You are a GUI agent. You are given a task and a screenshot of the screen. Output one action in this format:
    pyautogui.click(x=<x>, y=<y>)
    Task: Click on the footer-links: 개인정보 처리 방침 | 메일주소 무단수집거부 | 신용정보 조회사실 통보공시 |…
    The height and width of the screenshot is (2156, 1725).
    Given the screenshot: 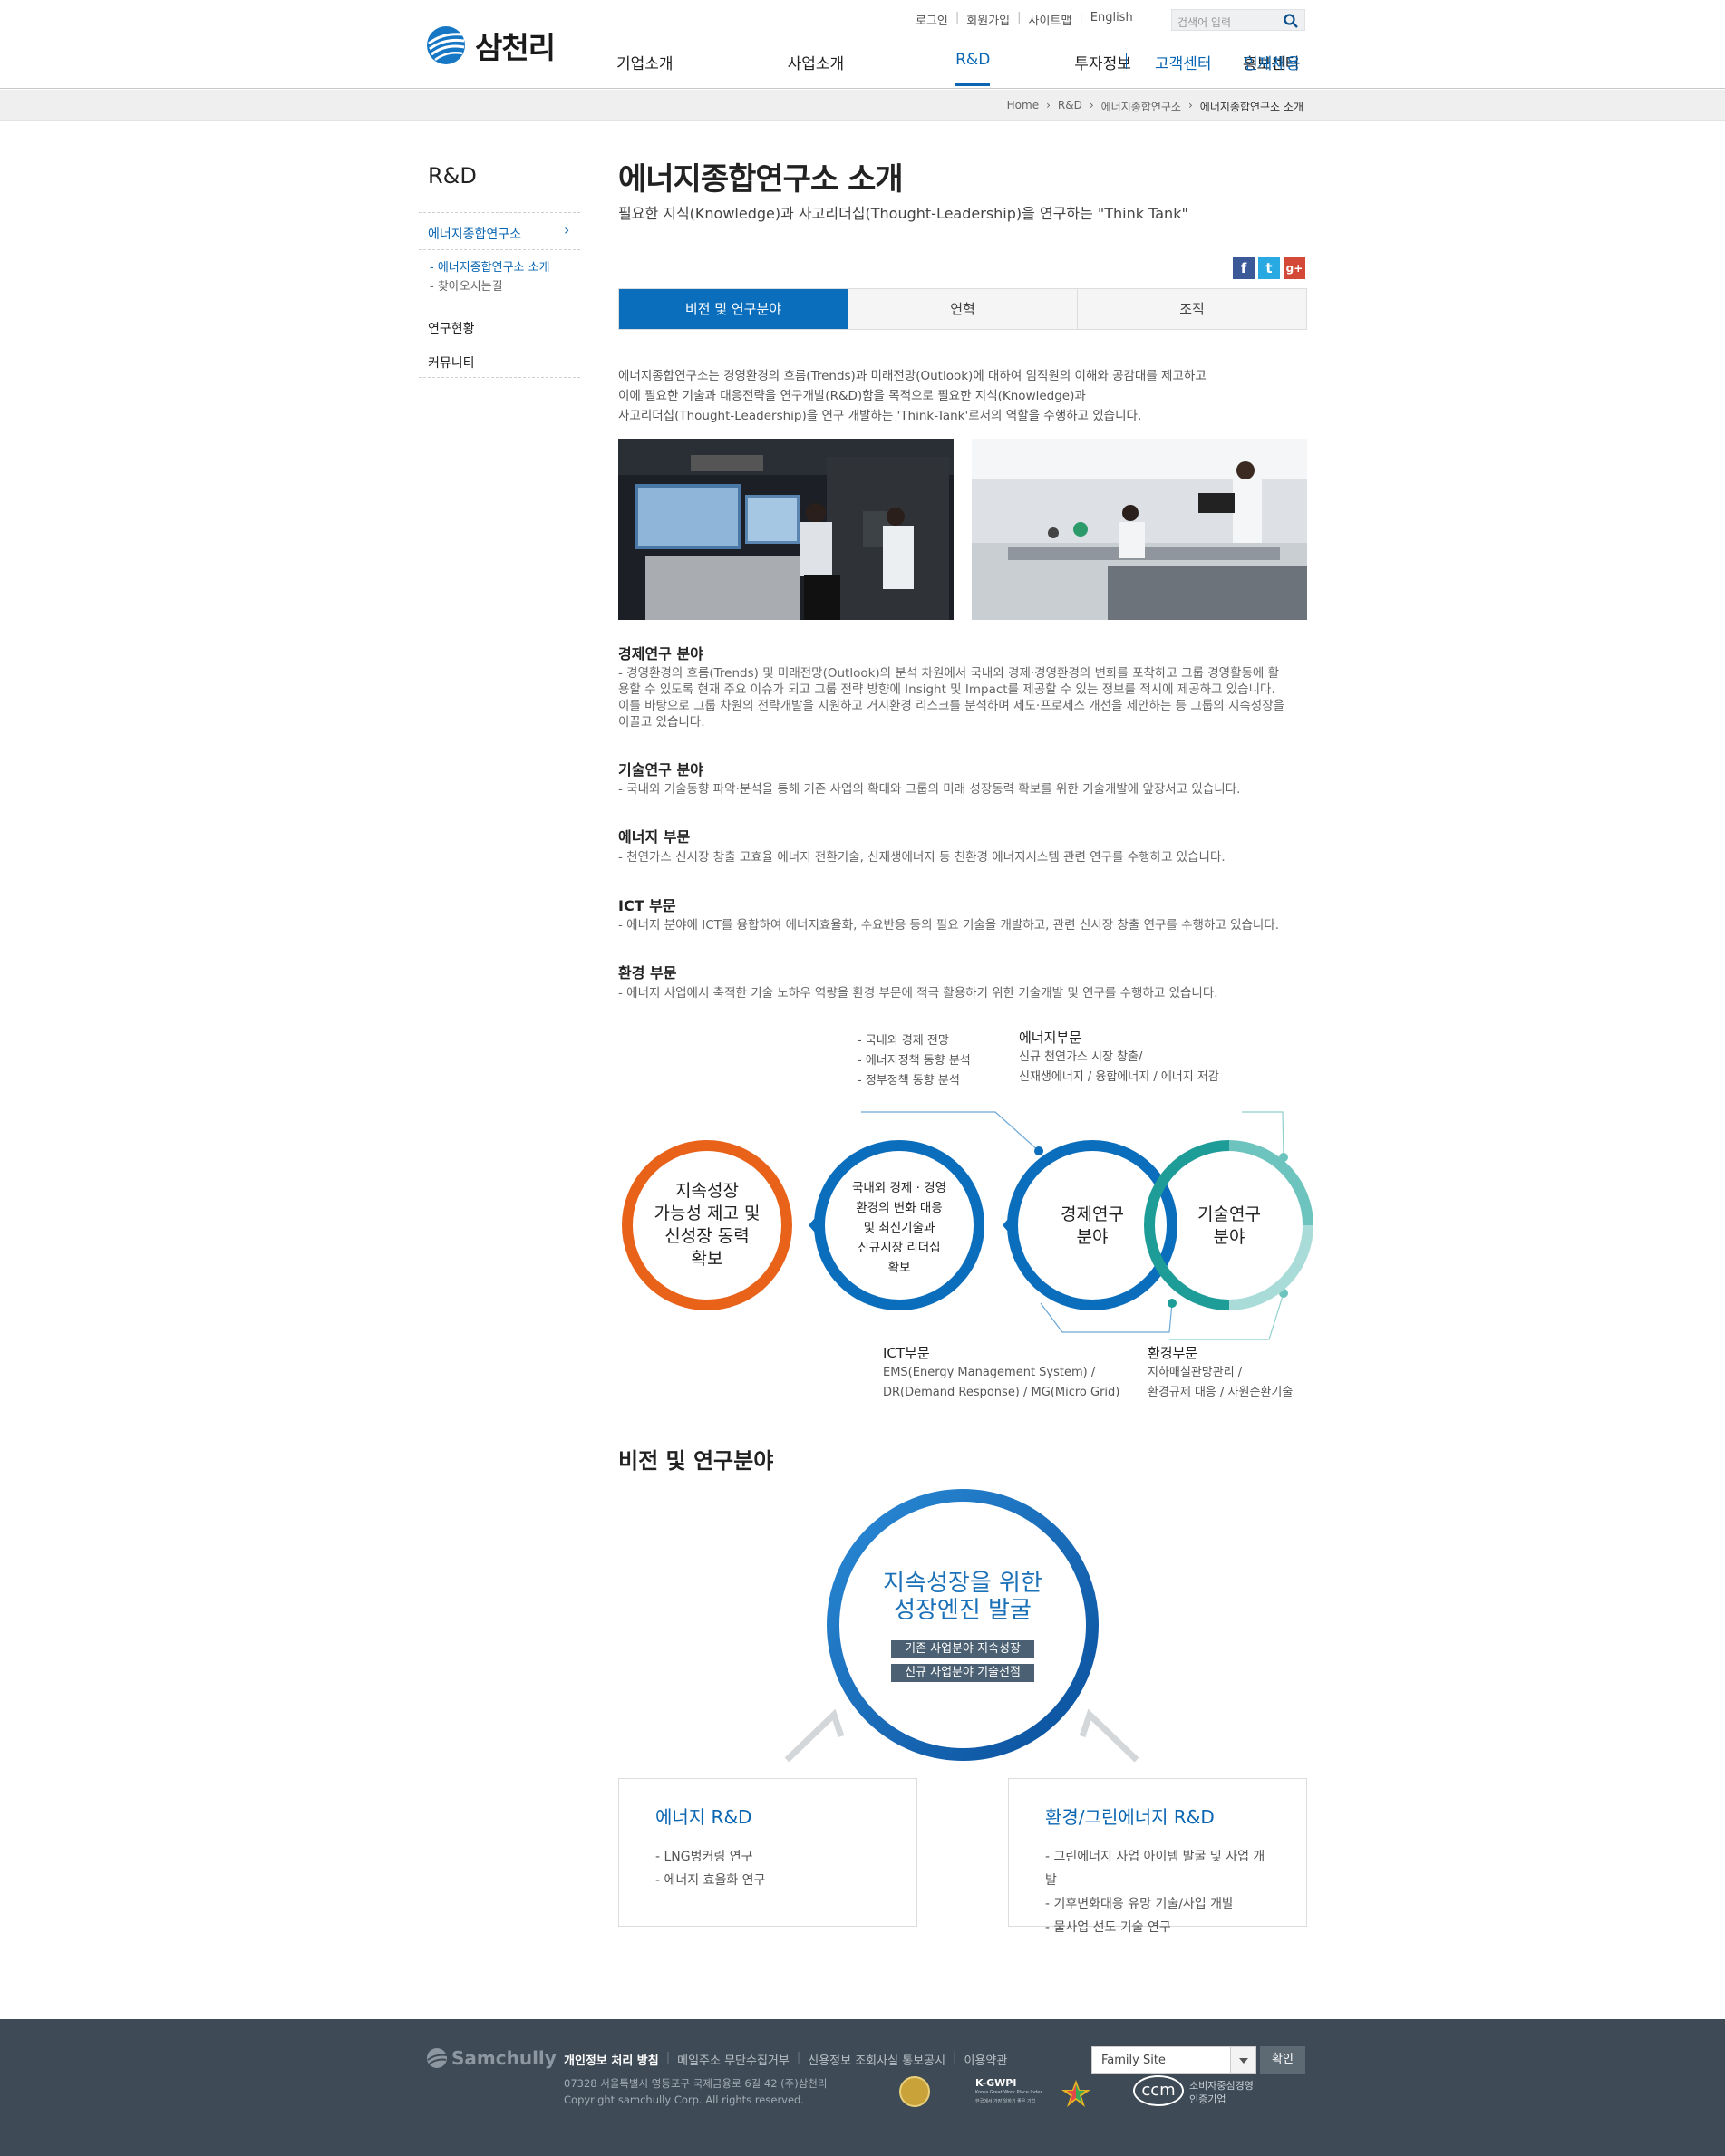 What is the action you would take?
    pyautogui.click(x=786, y=2059)
    